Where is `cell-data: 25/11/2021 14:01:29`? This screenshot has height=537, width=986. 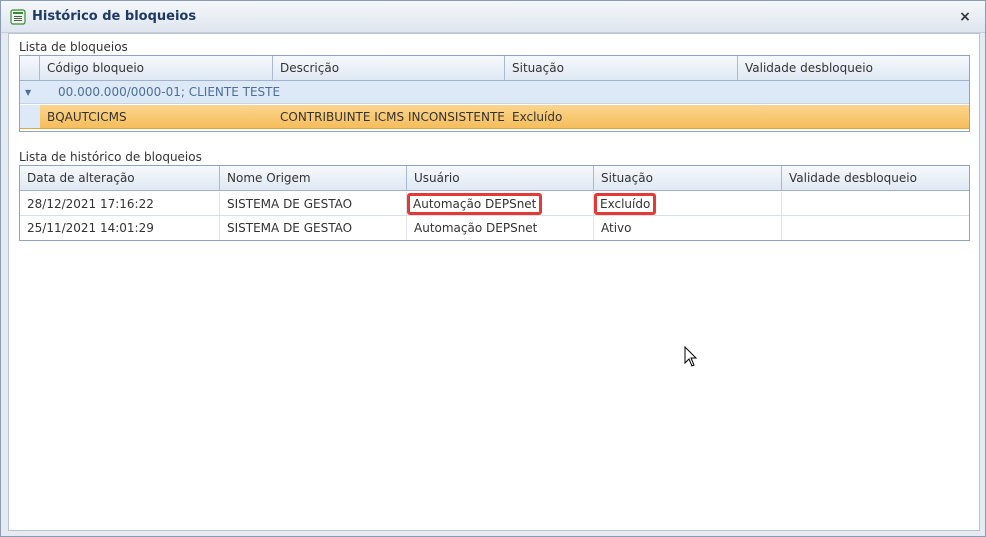
cell-data: 25/11/2021 14:01:29 is located at coordinates (120, 228).